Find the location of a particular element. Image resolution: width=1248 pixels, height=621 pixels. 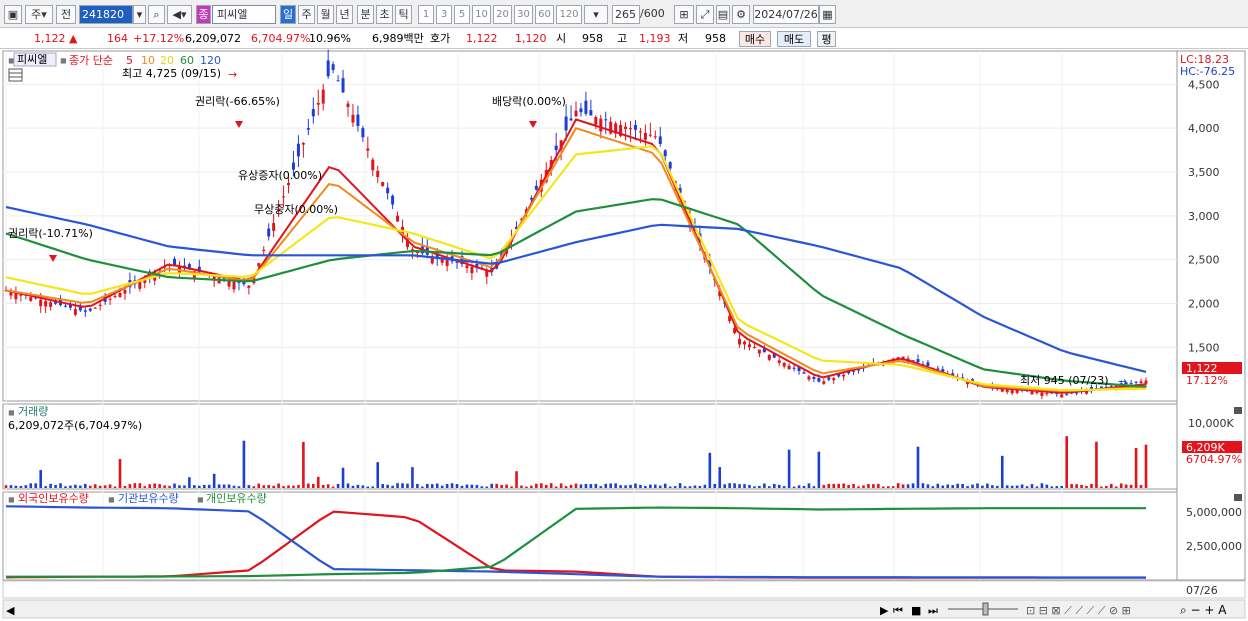

scroll-right-icon: ▶ is located at coordinates (884, 610).